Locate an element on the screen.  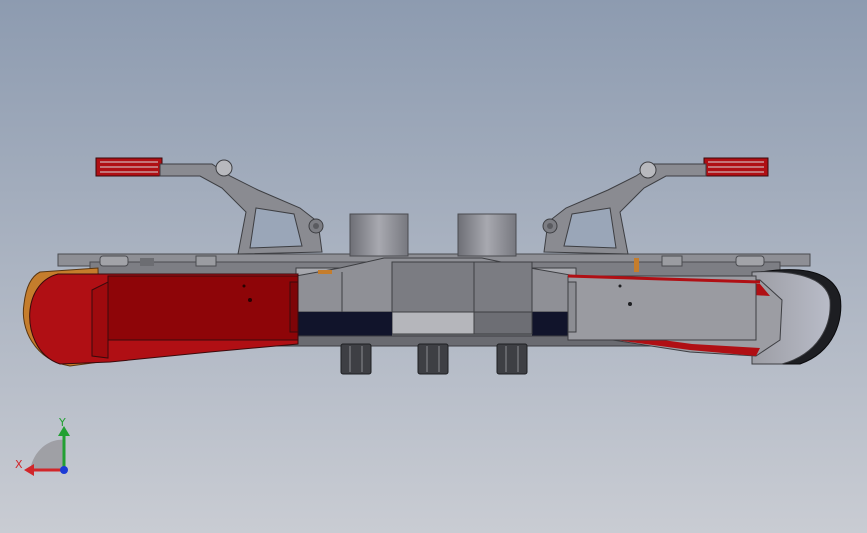
z-axis-dot-icon is located at coordinates (64, 470).